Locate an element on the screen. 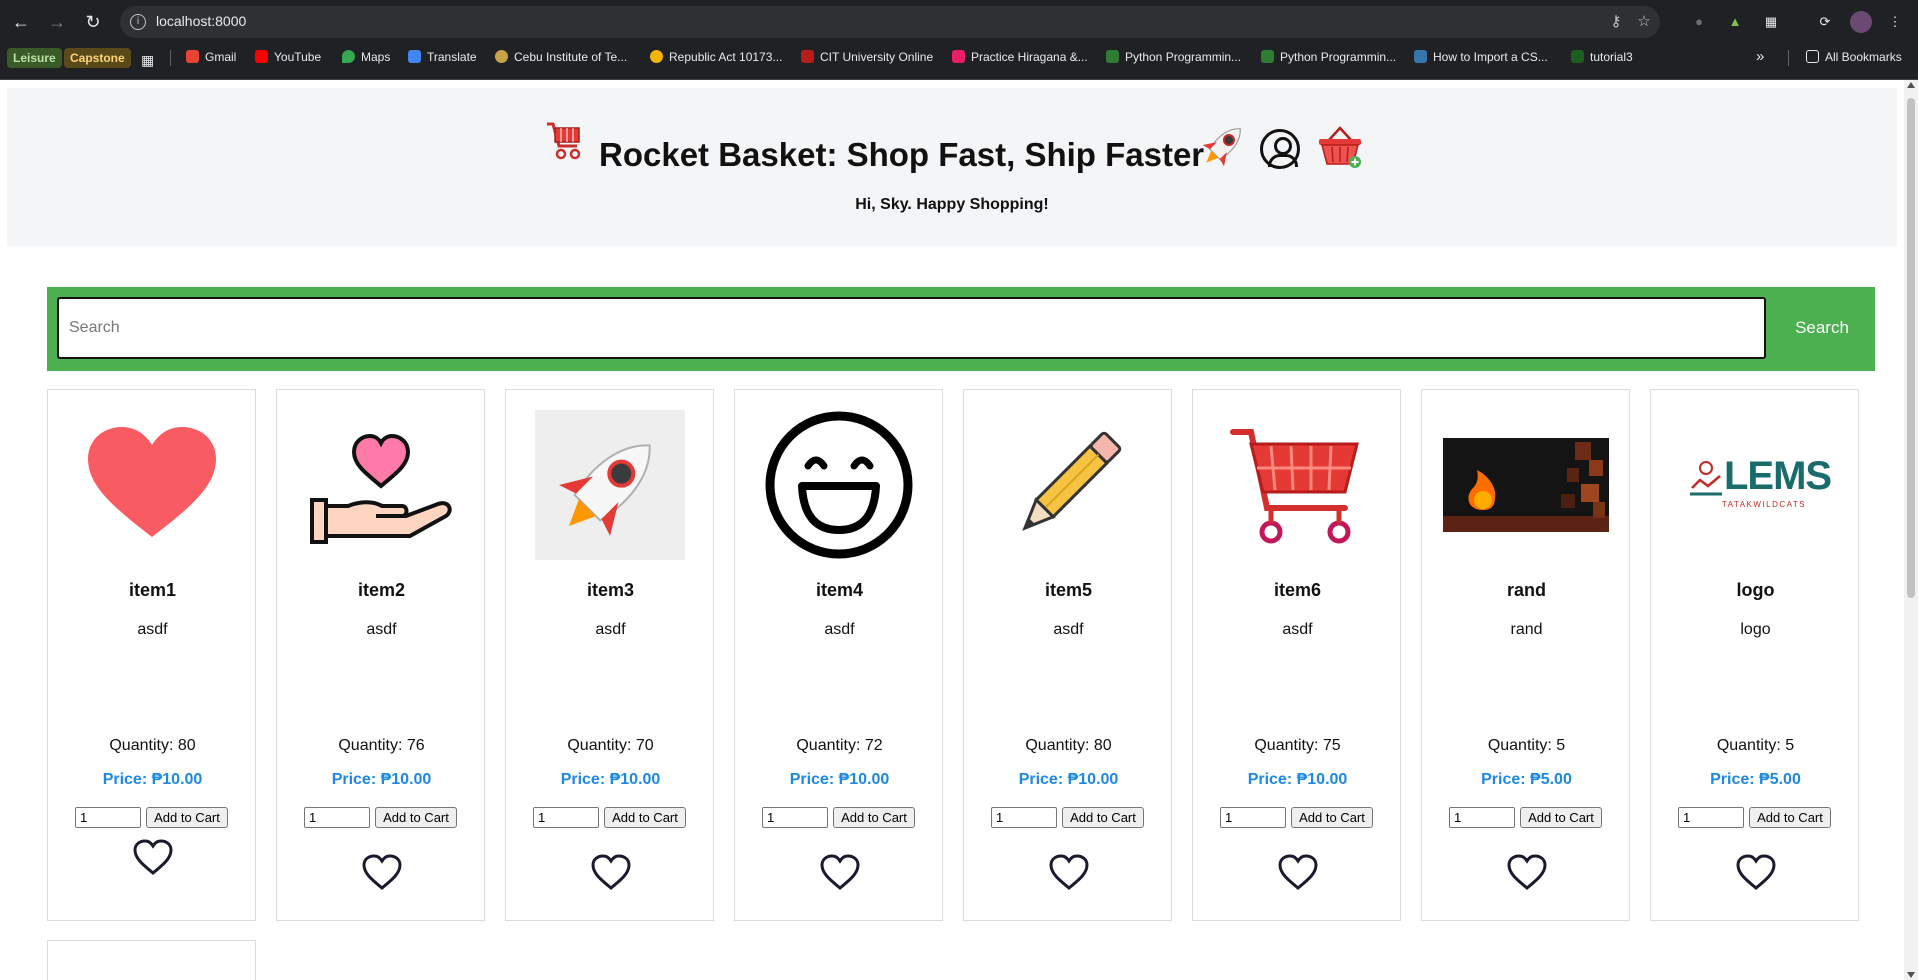 This screenshot has height=980, width=1918. browser-toolbar: ← → ↻ i localhost:8000 ⚷ ☆ ● ▲ ▦ ⟳ ⋮ is located at coordinates (959, 22).